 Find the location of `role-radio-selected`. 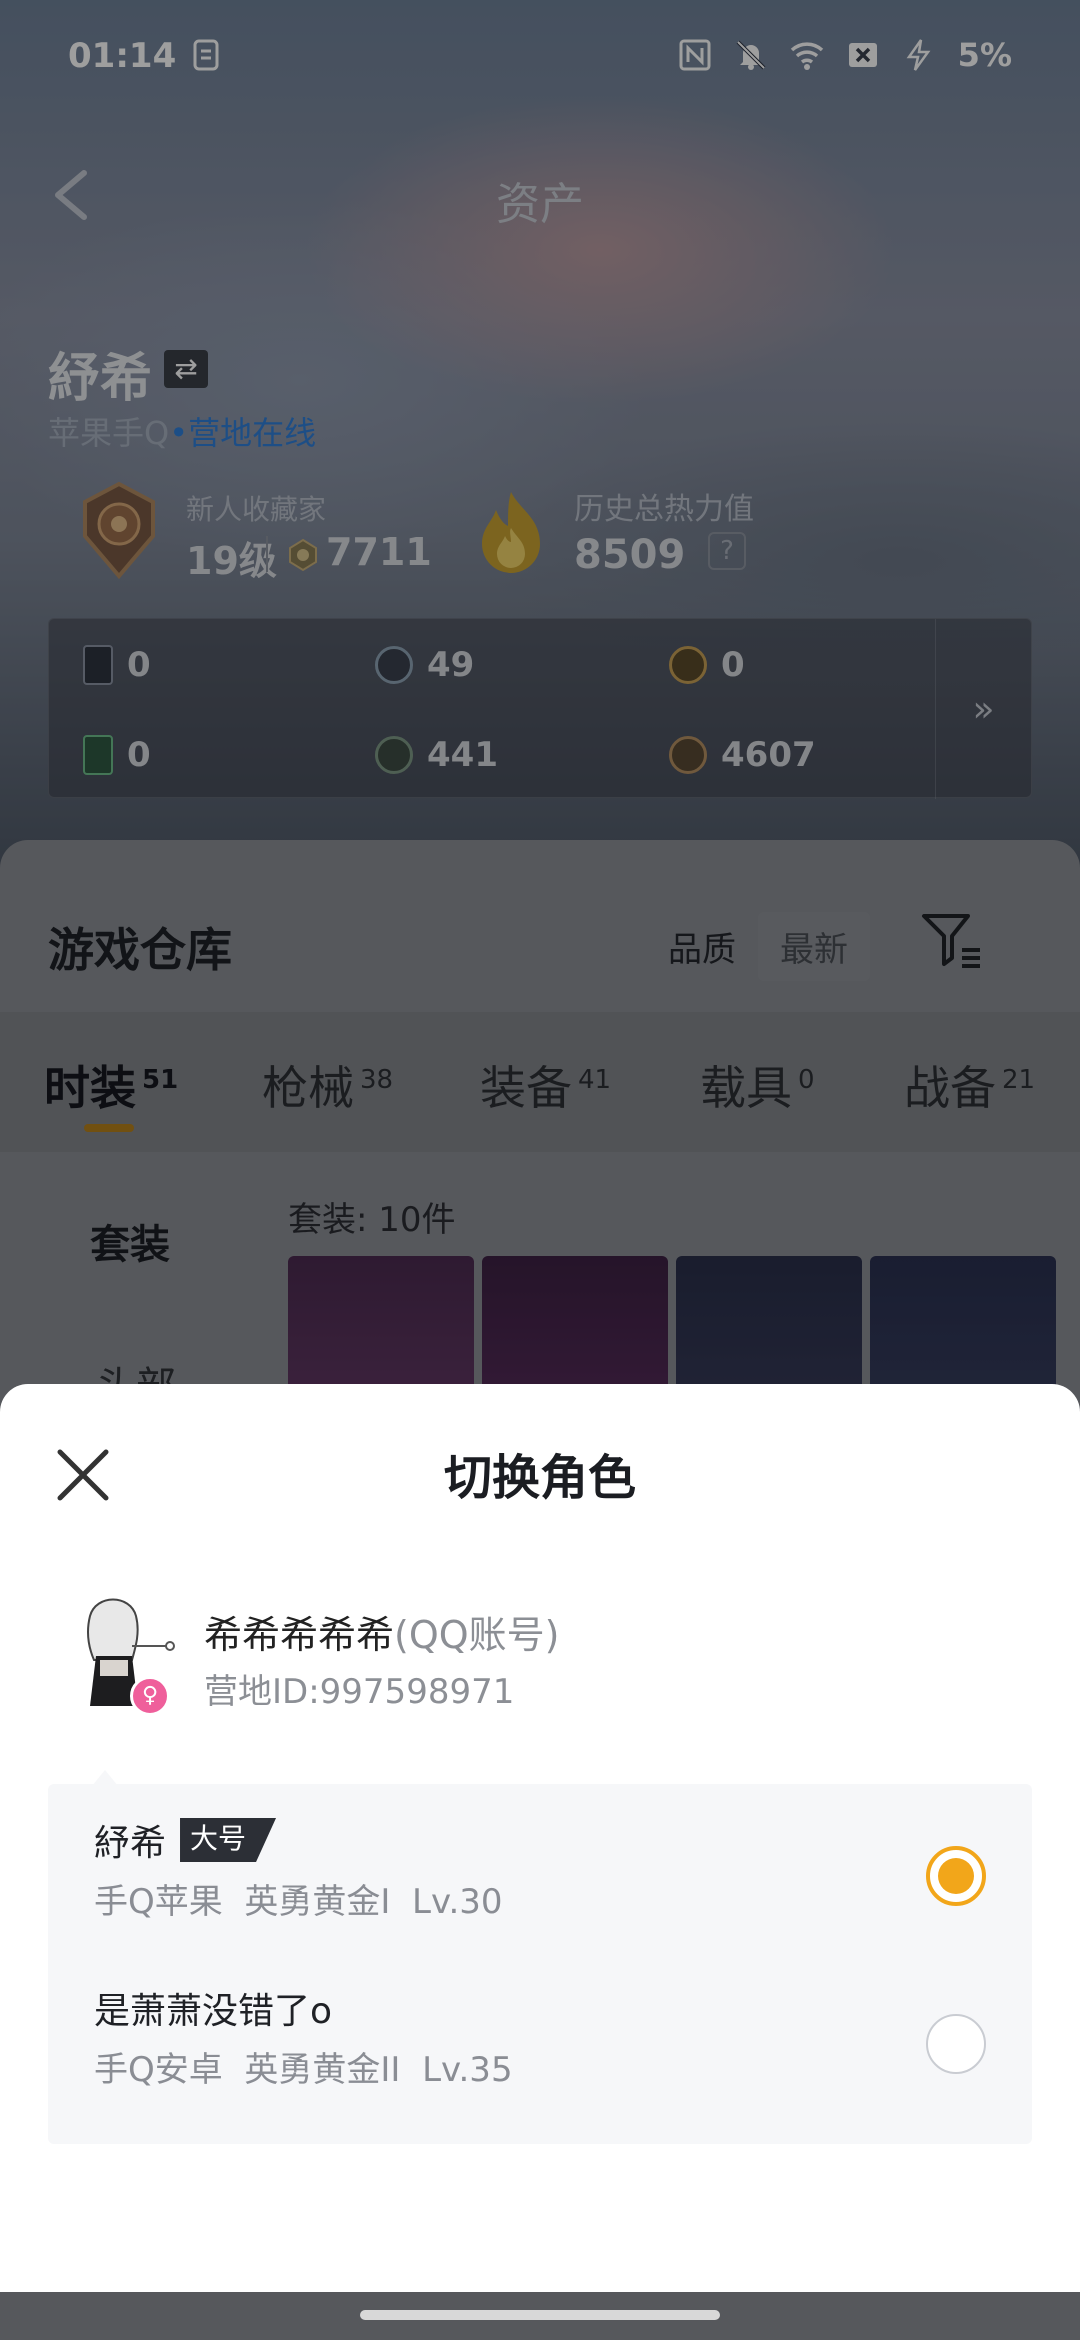

role-radio-selected is located at coordinates (956, 1876).